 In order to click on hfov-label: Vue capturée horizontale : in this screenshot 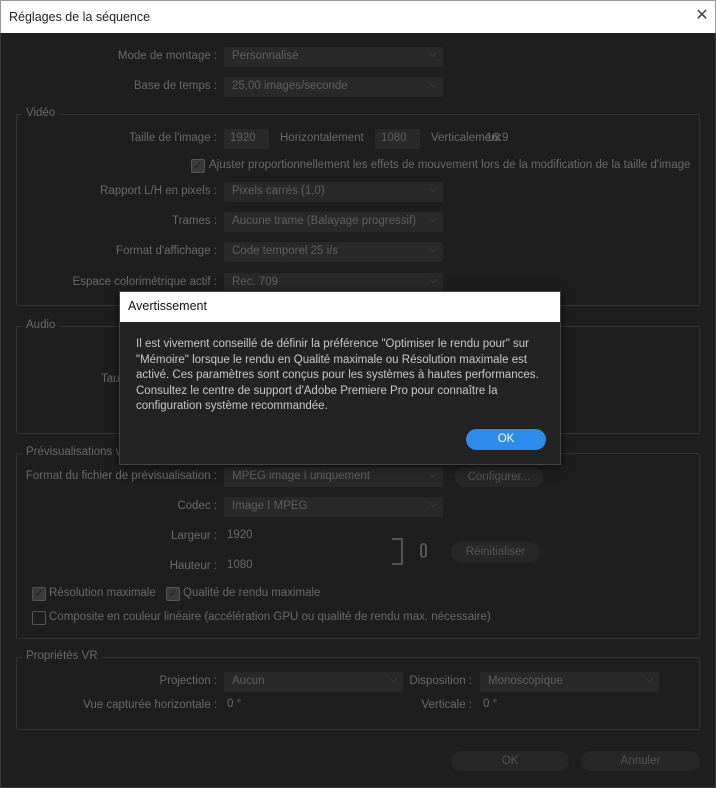, I will do `click(150, 705)`.